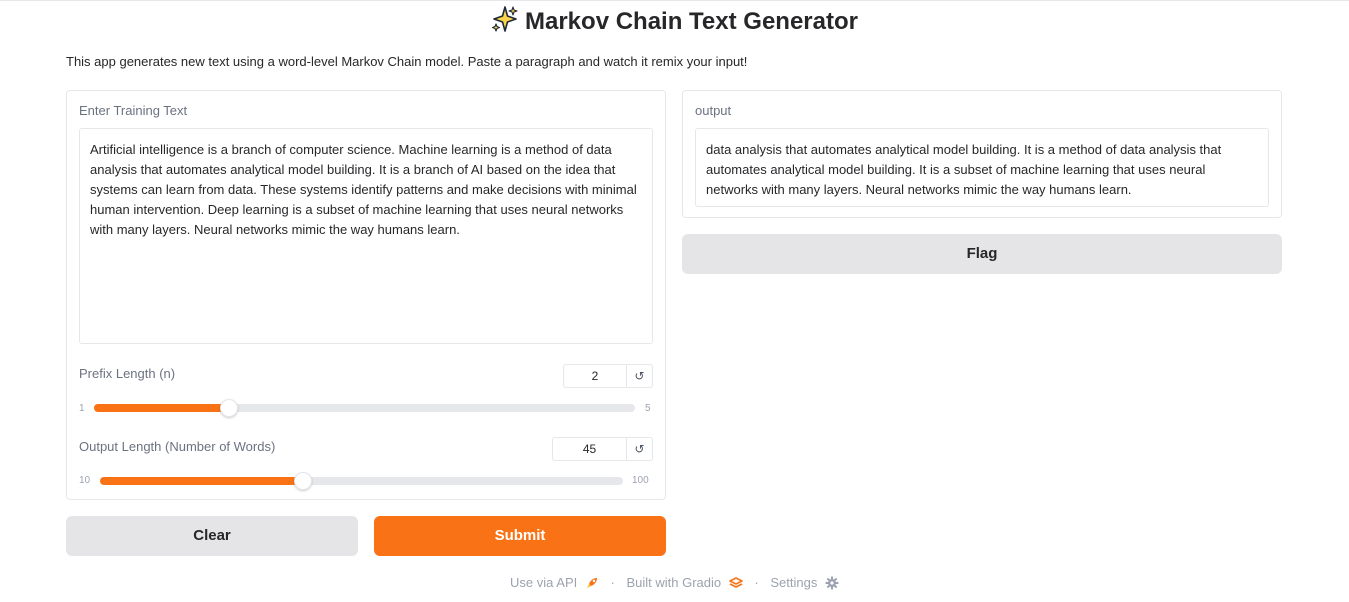 The height and width of the screenshot is (602, 1349). I want to click on prefix-length-value: 2, so click(595, 376).